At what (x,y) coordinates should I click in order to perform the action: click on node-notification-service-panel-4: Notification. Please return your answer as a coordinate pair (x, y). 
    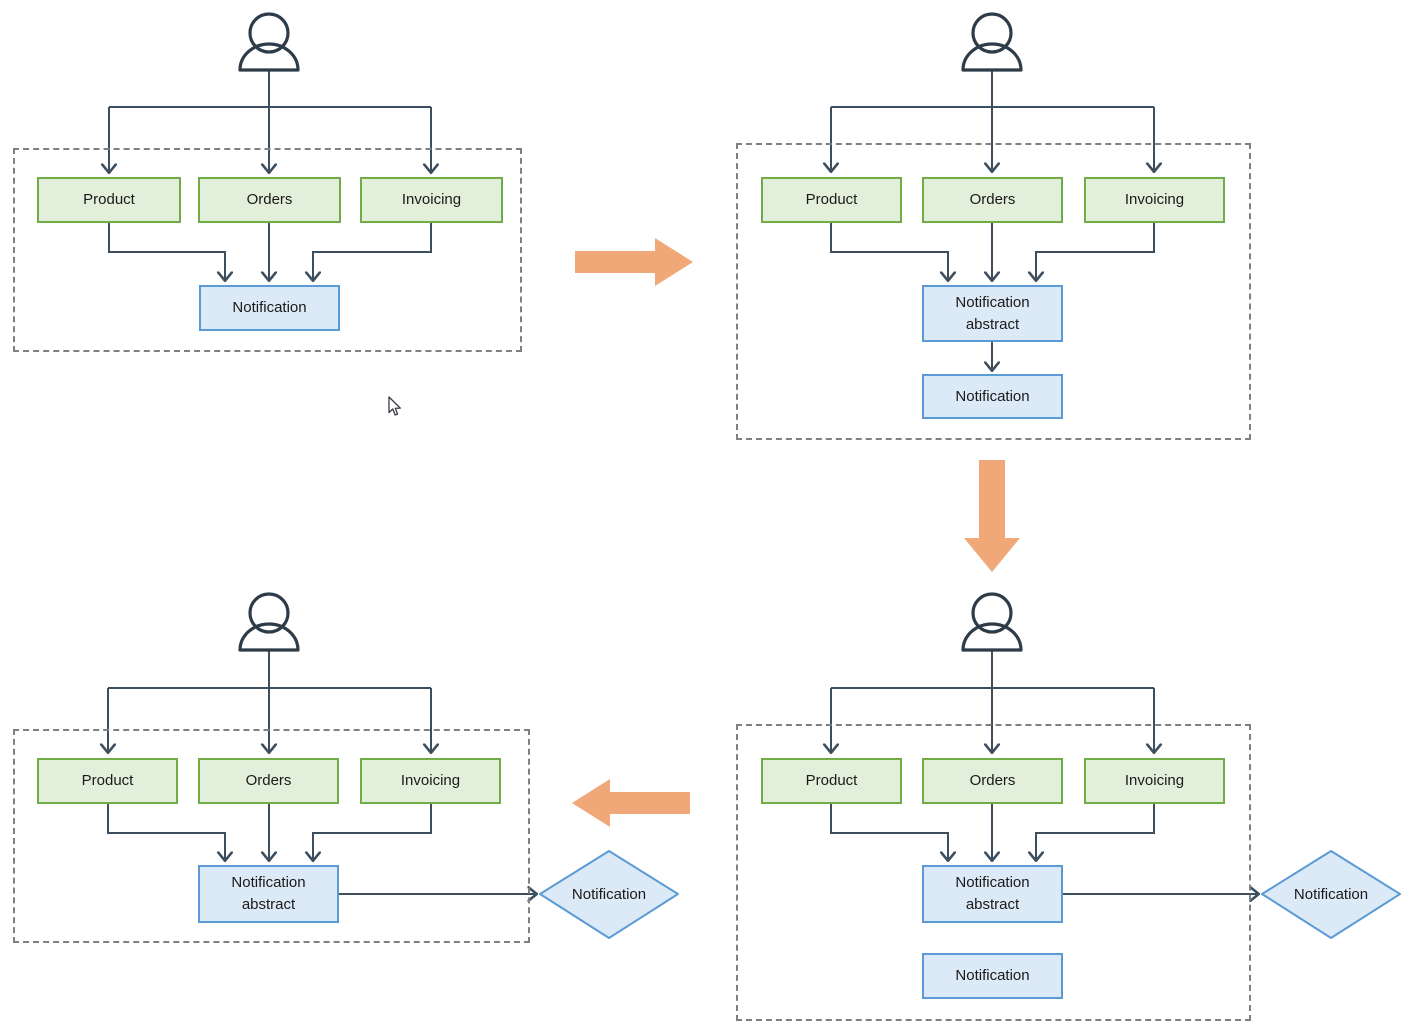
    Looking at the image, I should click on (609, 894).